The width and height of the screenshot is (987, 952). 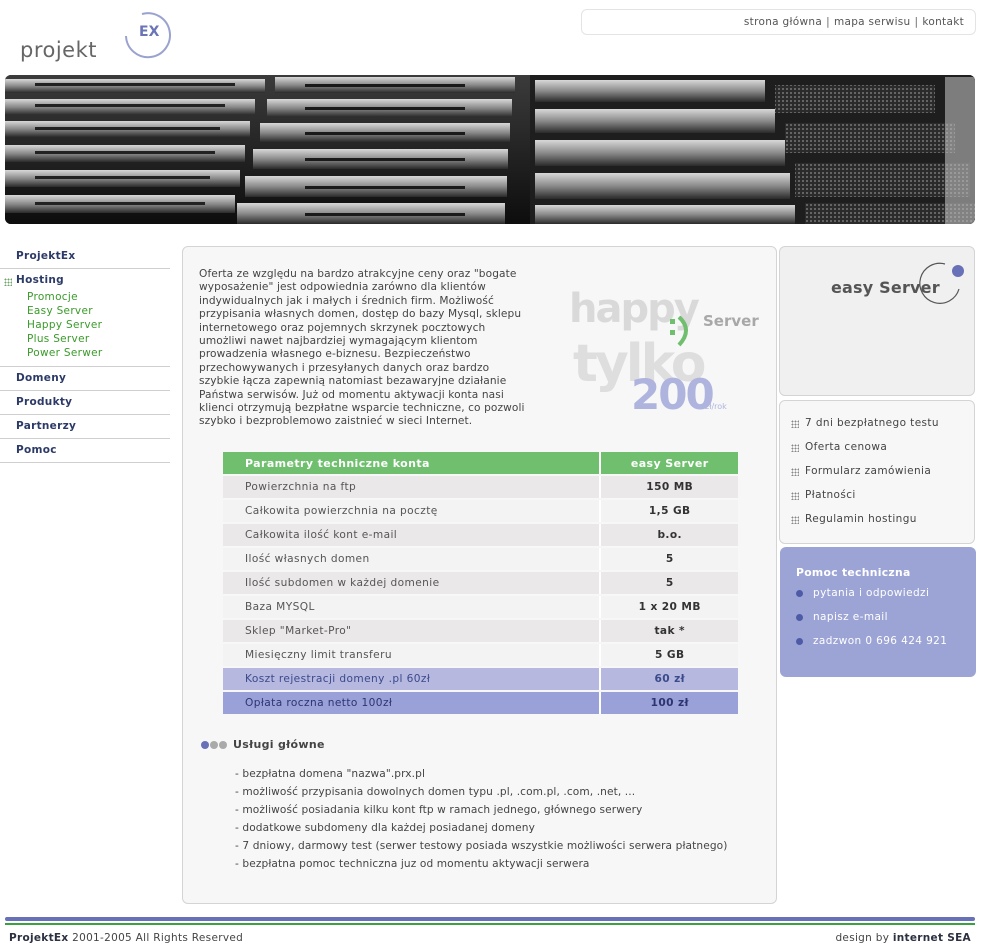 What do you see at coordinates (830, 495) in the screenshot?
I see `link-label: Płatności` at bounding box center [830, 495].